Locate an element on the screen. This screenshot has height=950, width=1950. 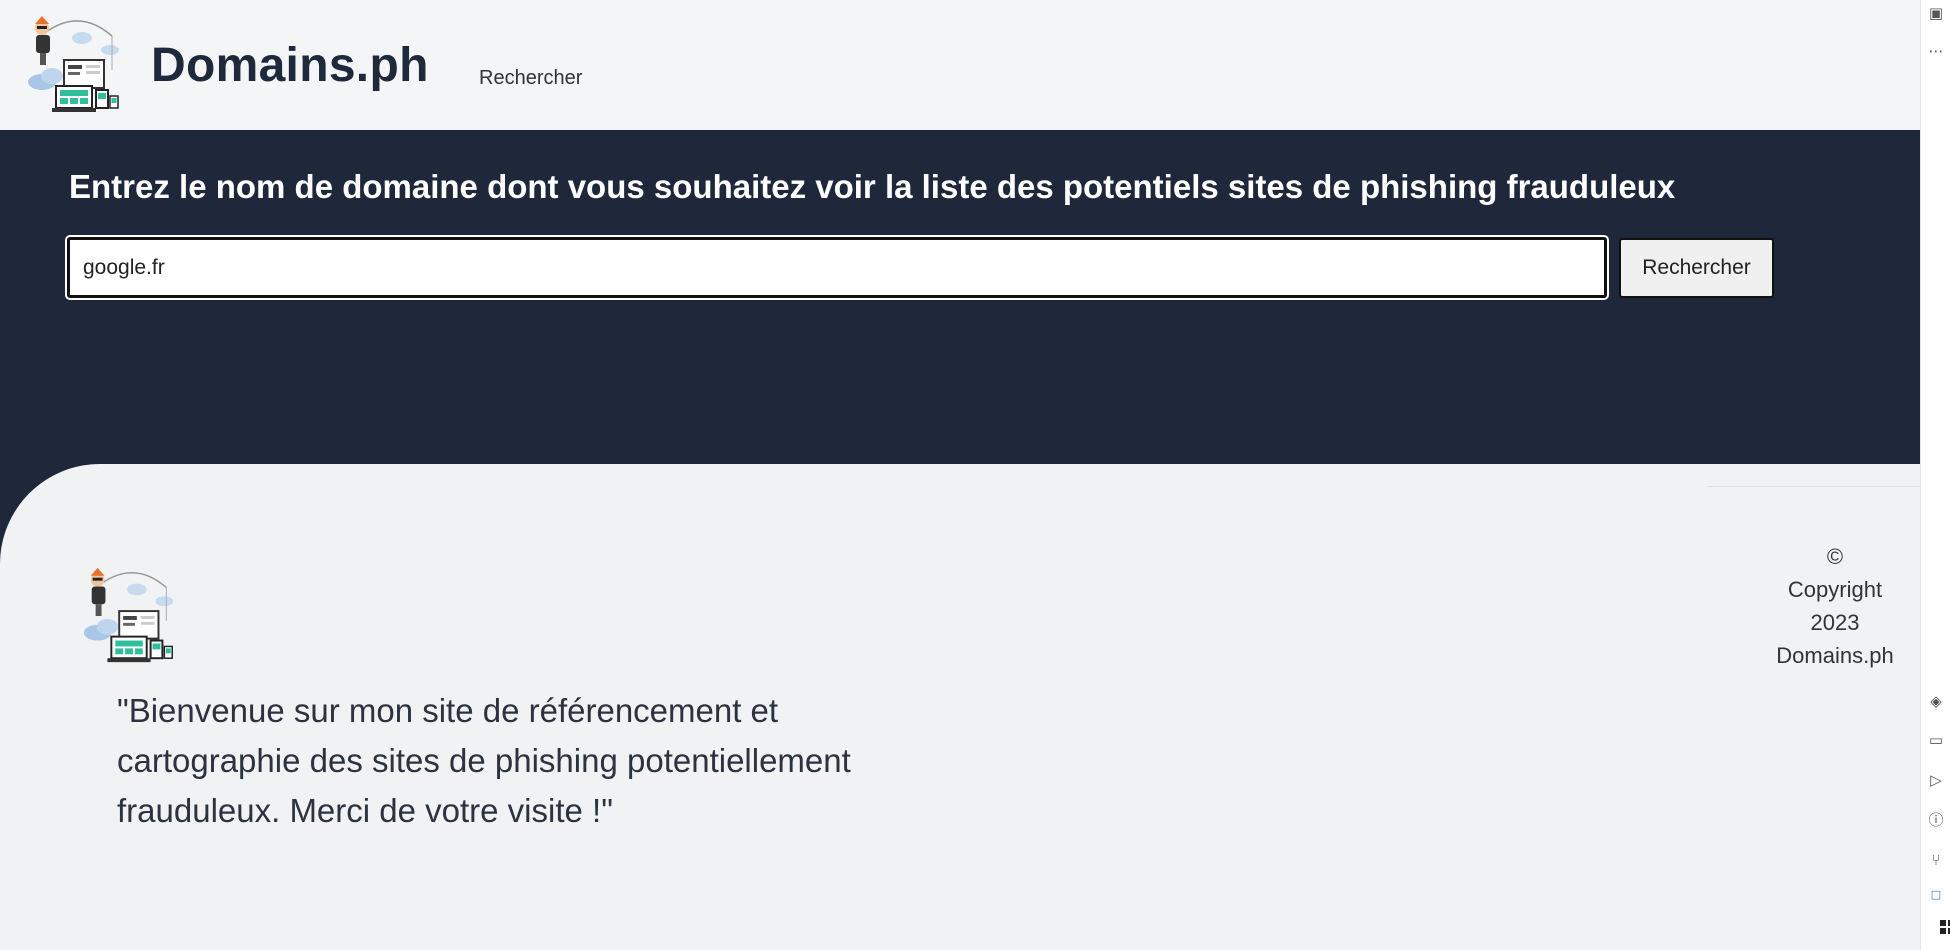
git-branch-icon: ⑂ is located at coordinates (1936, 860).